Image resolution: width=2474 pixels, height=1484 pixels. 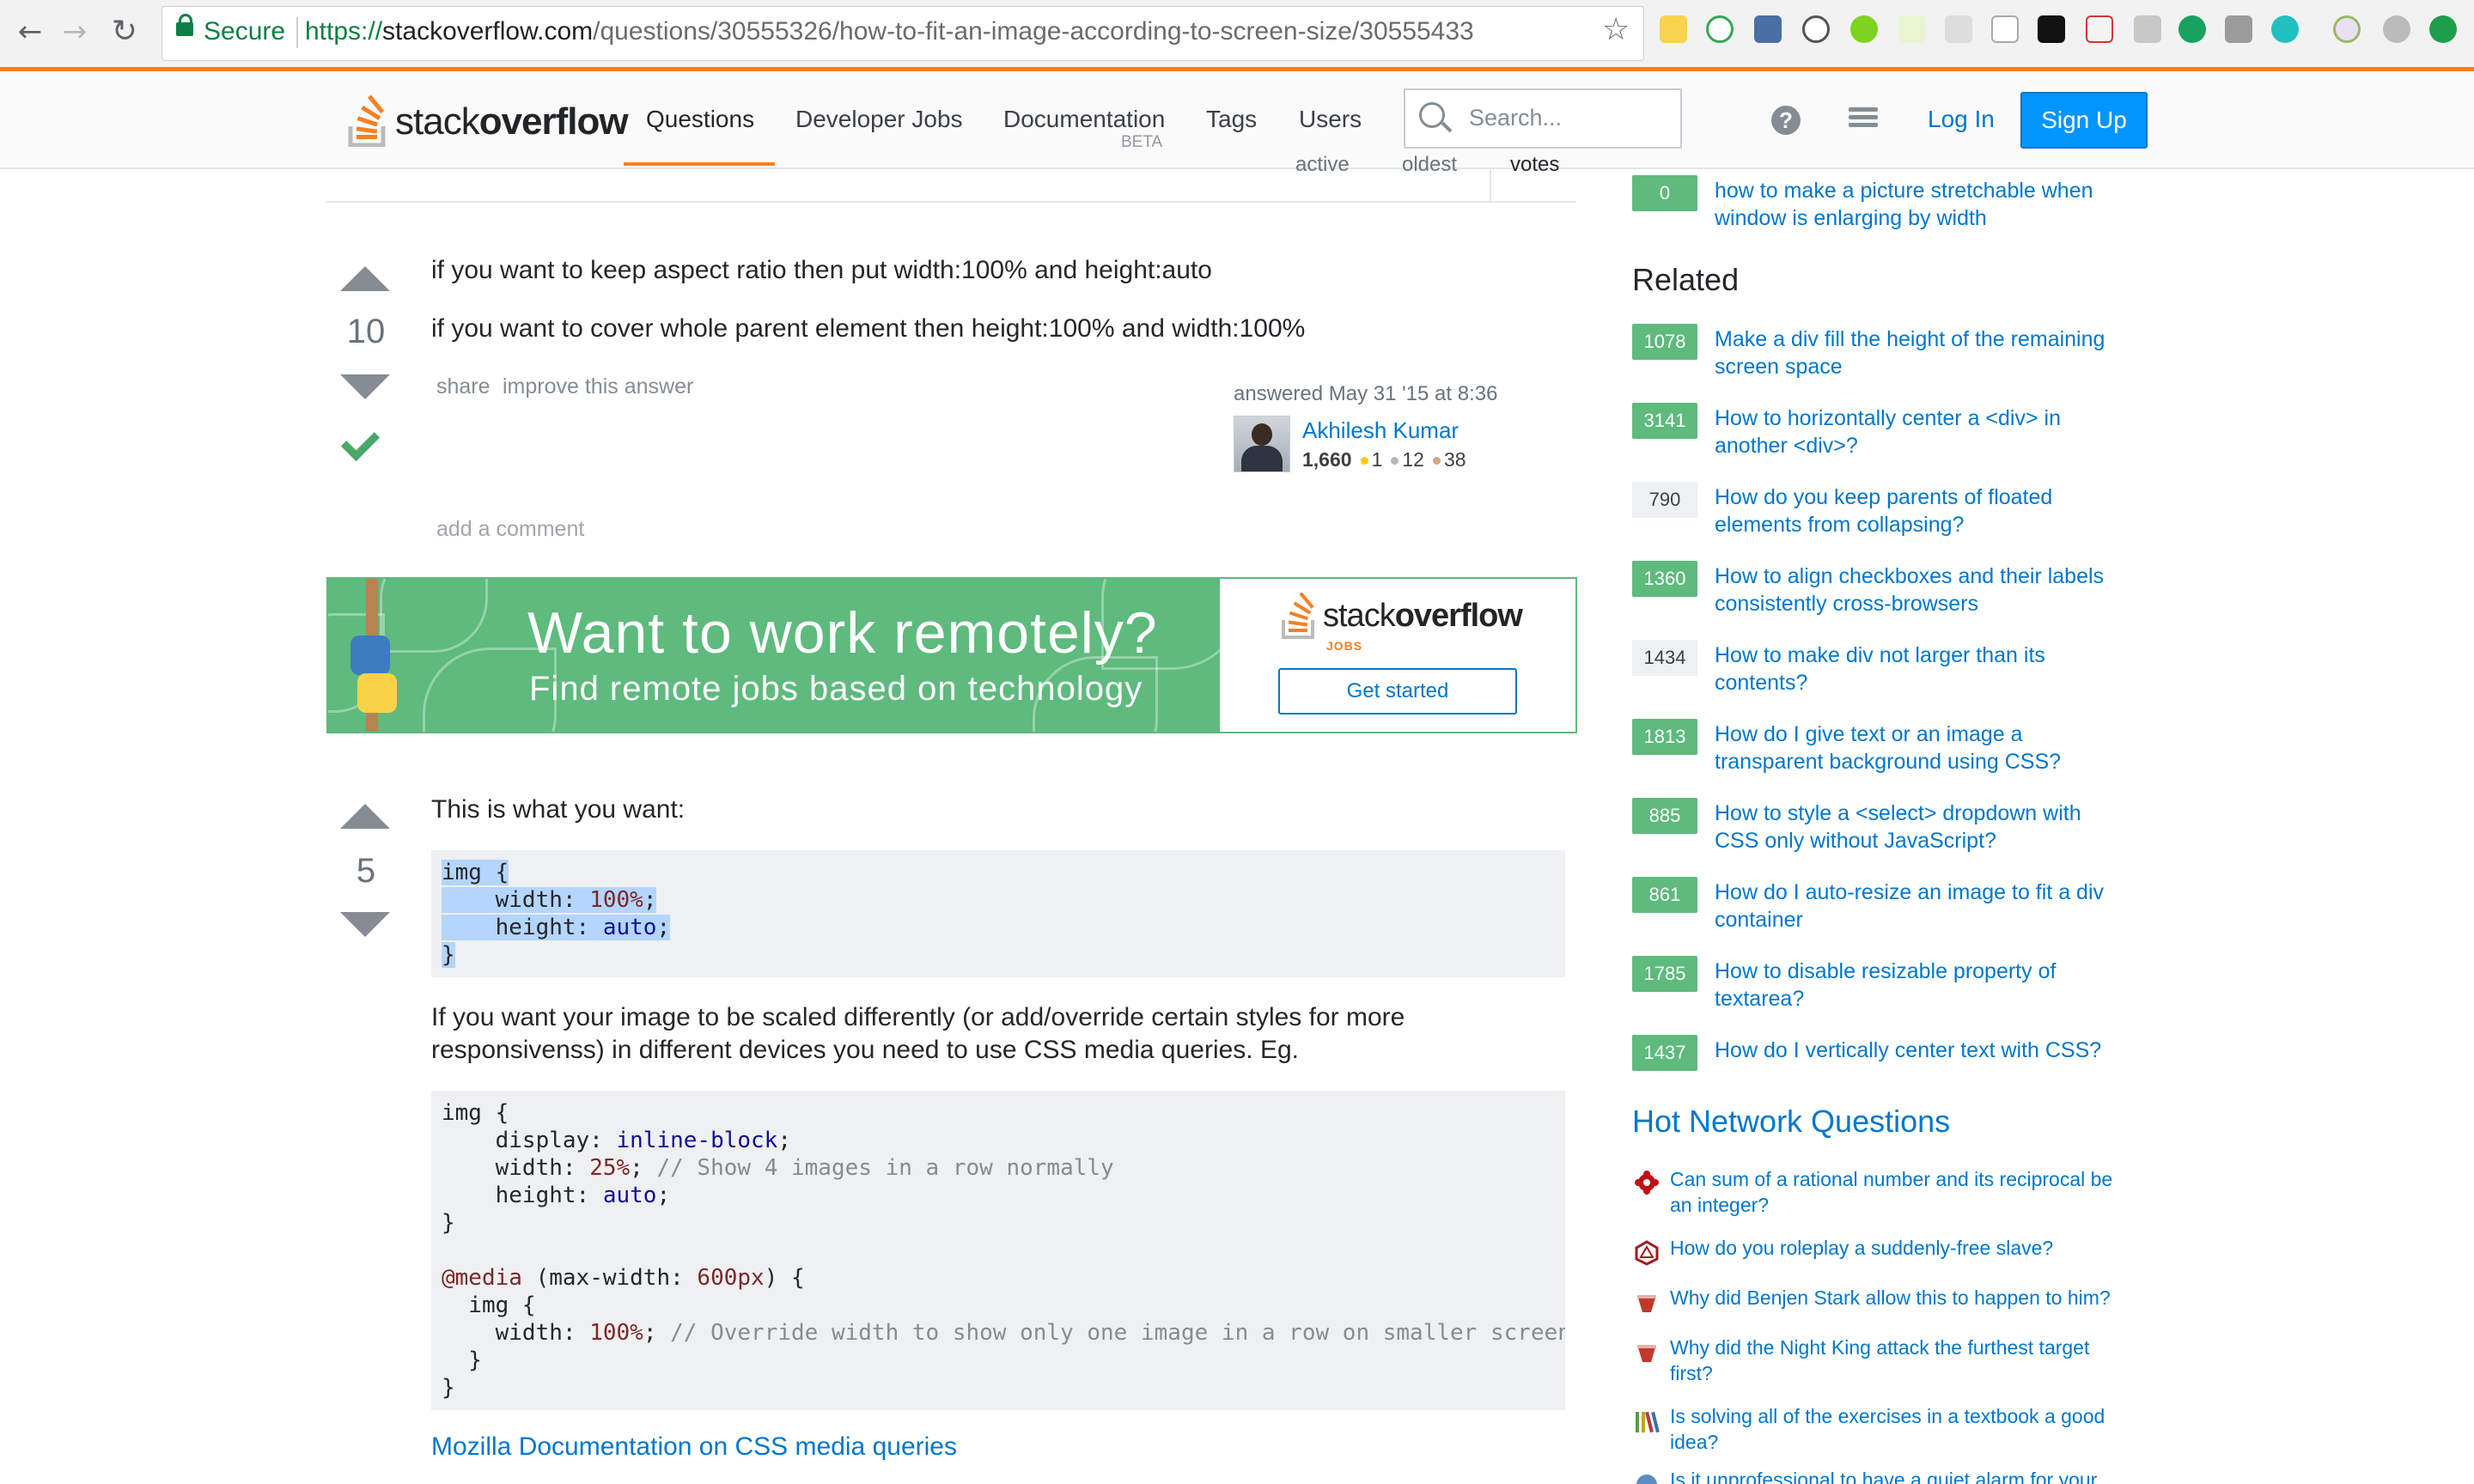 What do you see at coordinates (1395, 461) in the screenshot?
I see `silver-badge-icon` at bounding box center [1395, 461].